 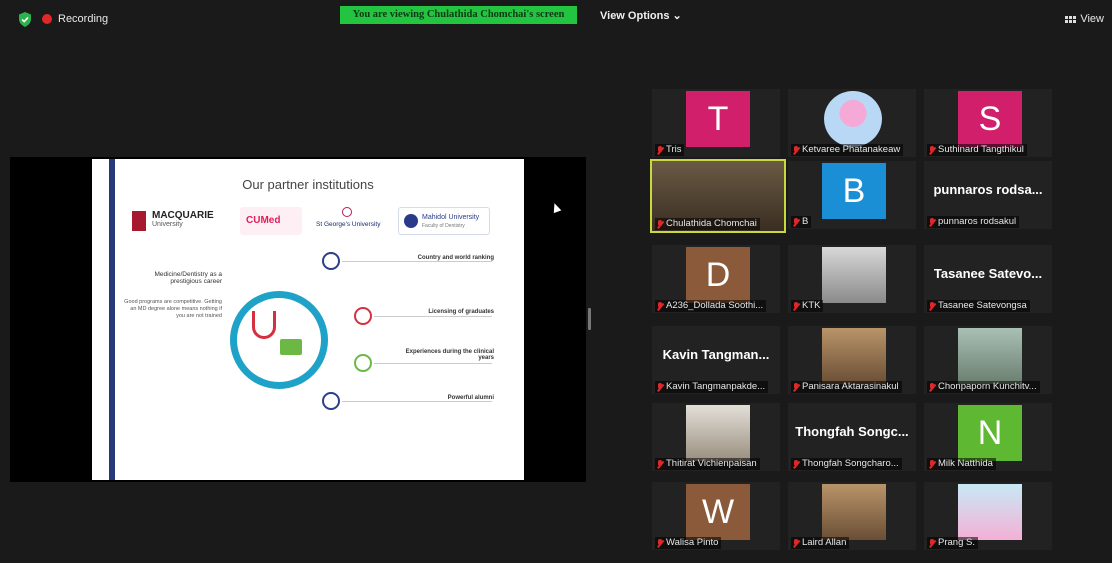 What do you see at coordinates (990, 119) in the screenshot?
I see `avatar-initial: S` at bounding box center [990, 119].